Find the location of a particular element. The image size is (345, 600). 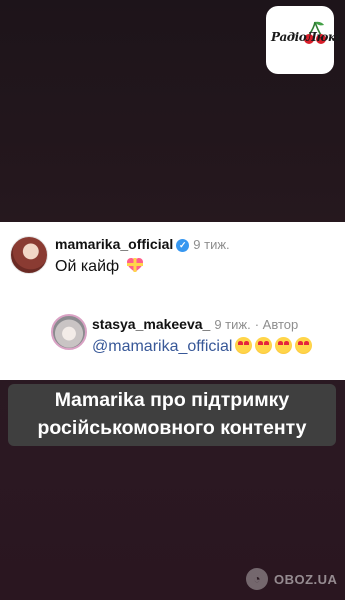

comment-text-row: Ой кайф is located at coordinates (99, 266).